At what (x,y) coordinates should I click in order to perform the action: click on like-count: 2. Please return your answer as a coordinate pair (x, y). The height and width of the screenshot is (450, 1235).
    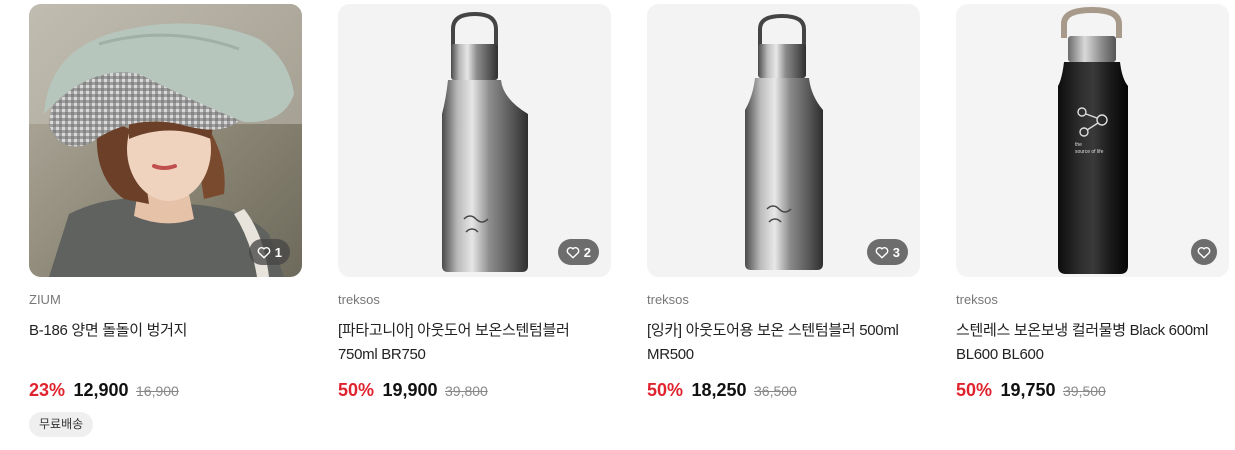
    Looking at the image, I should click on (587, 252).